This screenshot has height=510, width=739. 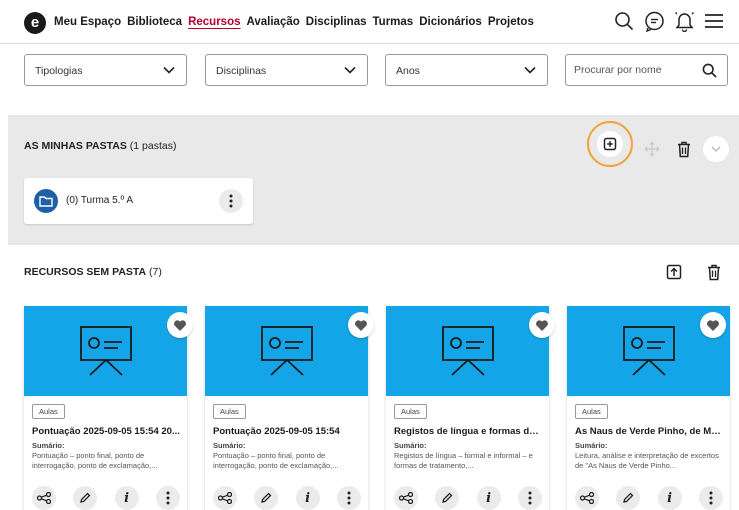 What do you see at coordinates (154, 22) in the screenshot?
I see `nav-item-biblioteca: Biblioteca` at bounding box center [154, 22].